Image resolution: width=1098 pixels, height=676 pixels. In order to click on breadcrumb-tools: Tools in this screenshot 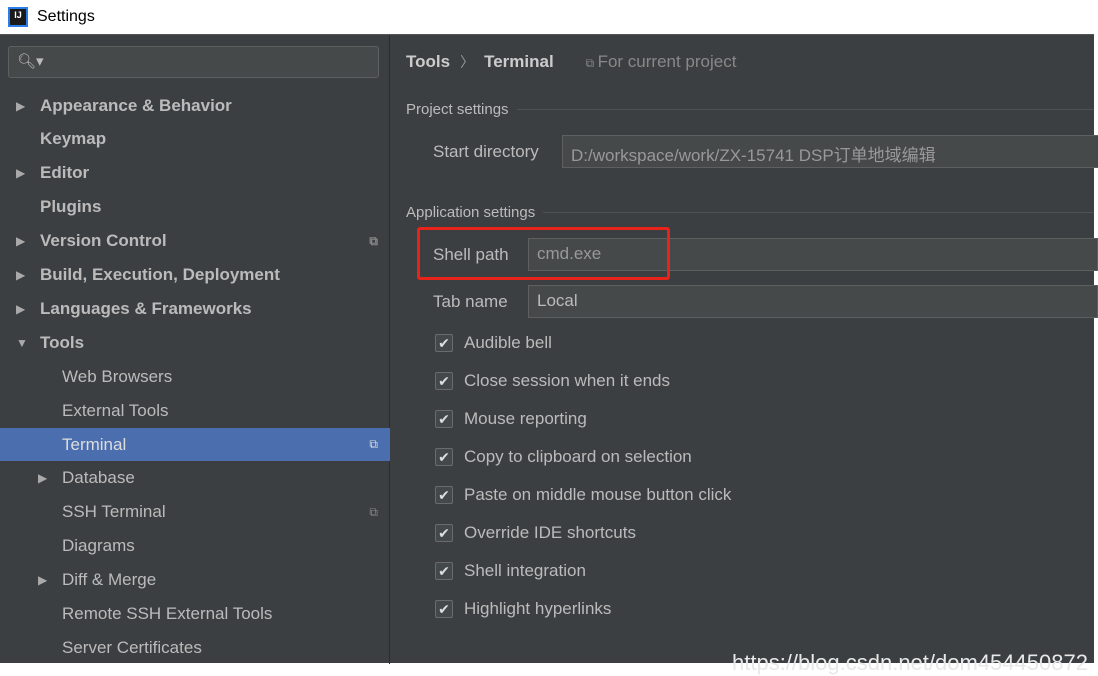, I will do `click(428, 62)`.